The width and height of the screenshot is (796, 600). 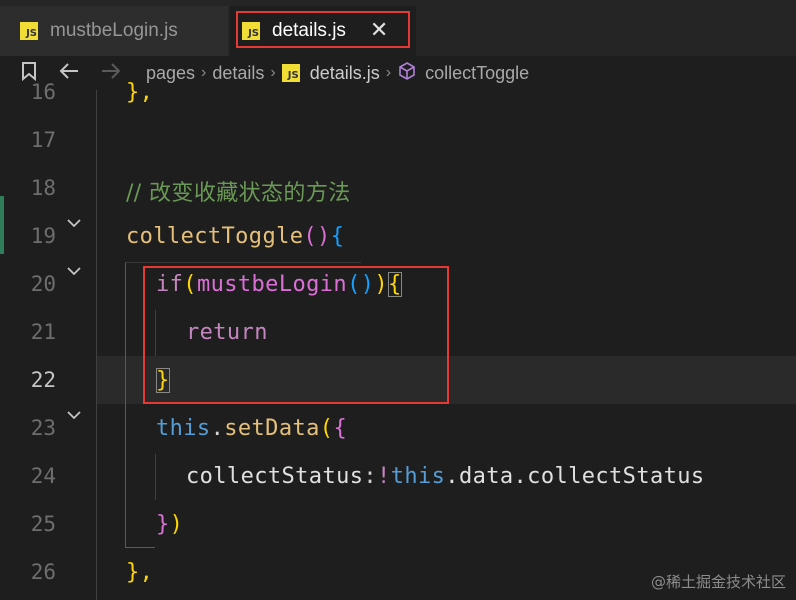 I want to click on code-line-19: collectToggle(){, so click(x=235, y=236).